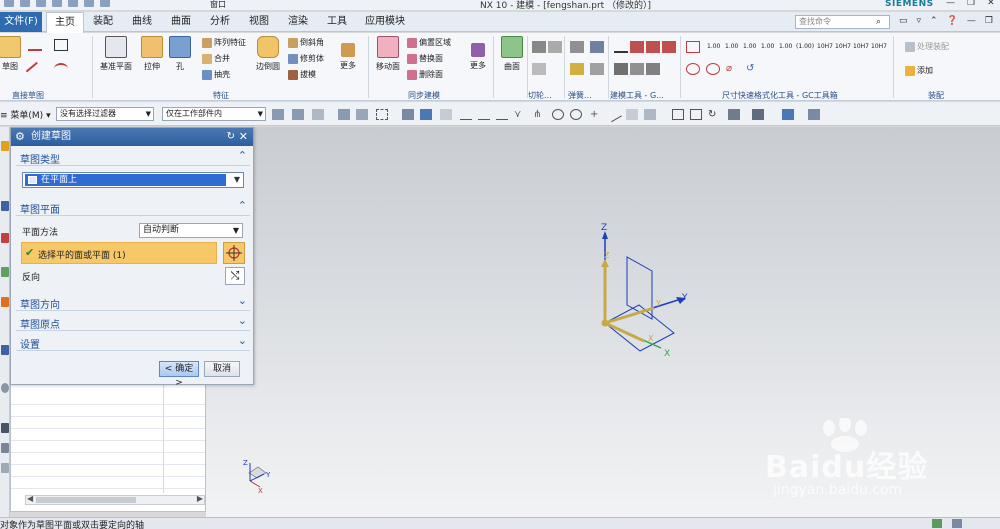 This screenshot has height=529, width=1000. I want to click on window-icon: ▭, so click(903, 21).